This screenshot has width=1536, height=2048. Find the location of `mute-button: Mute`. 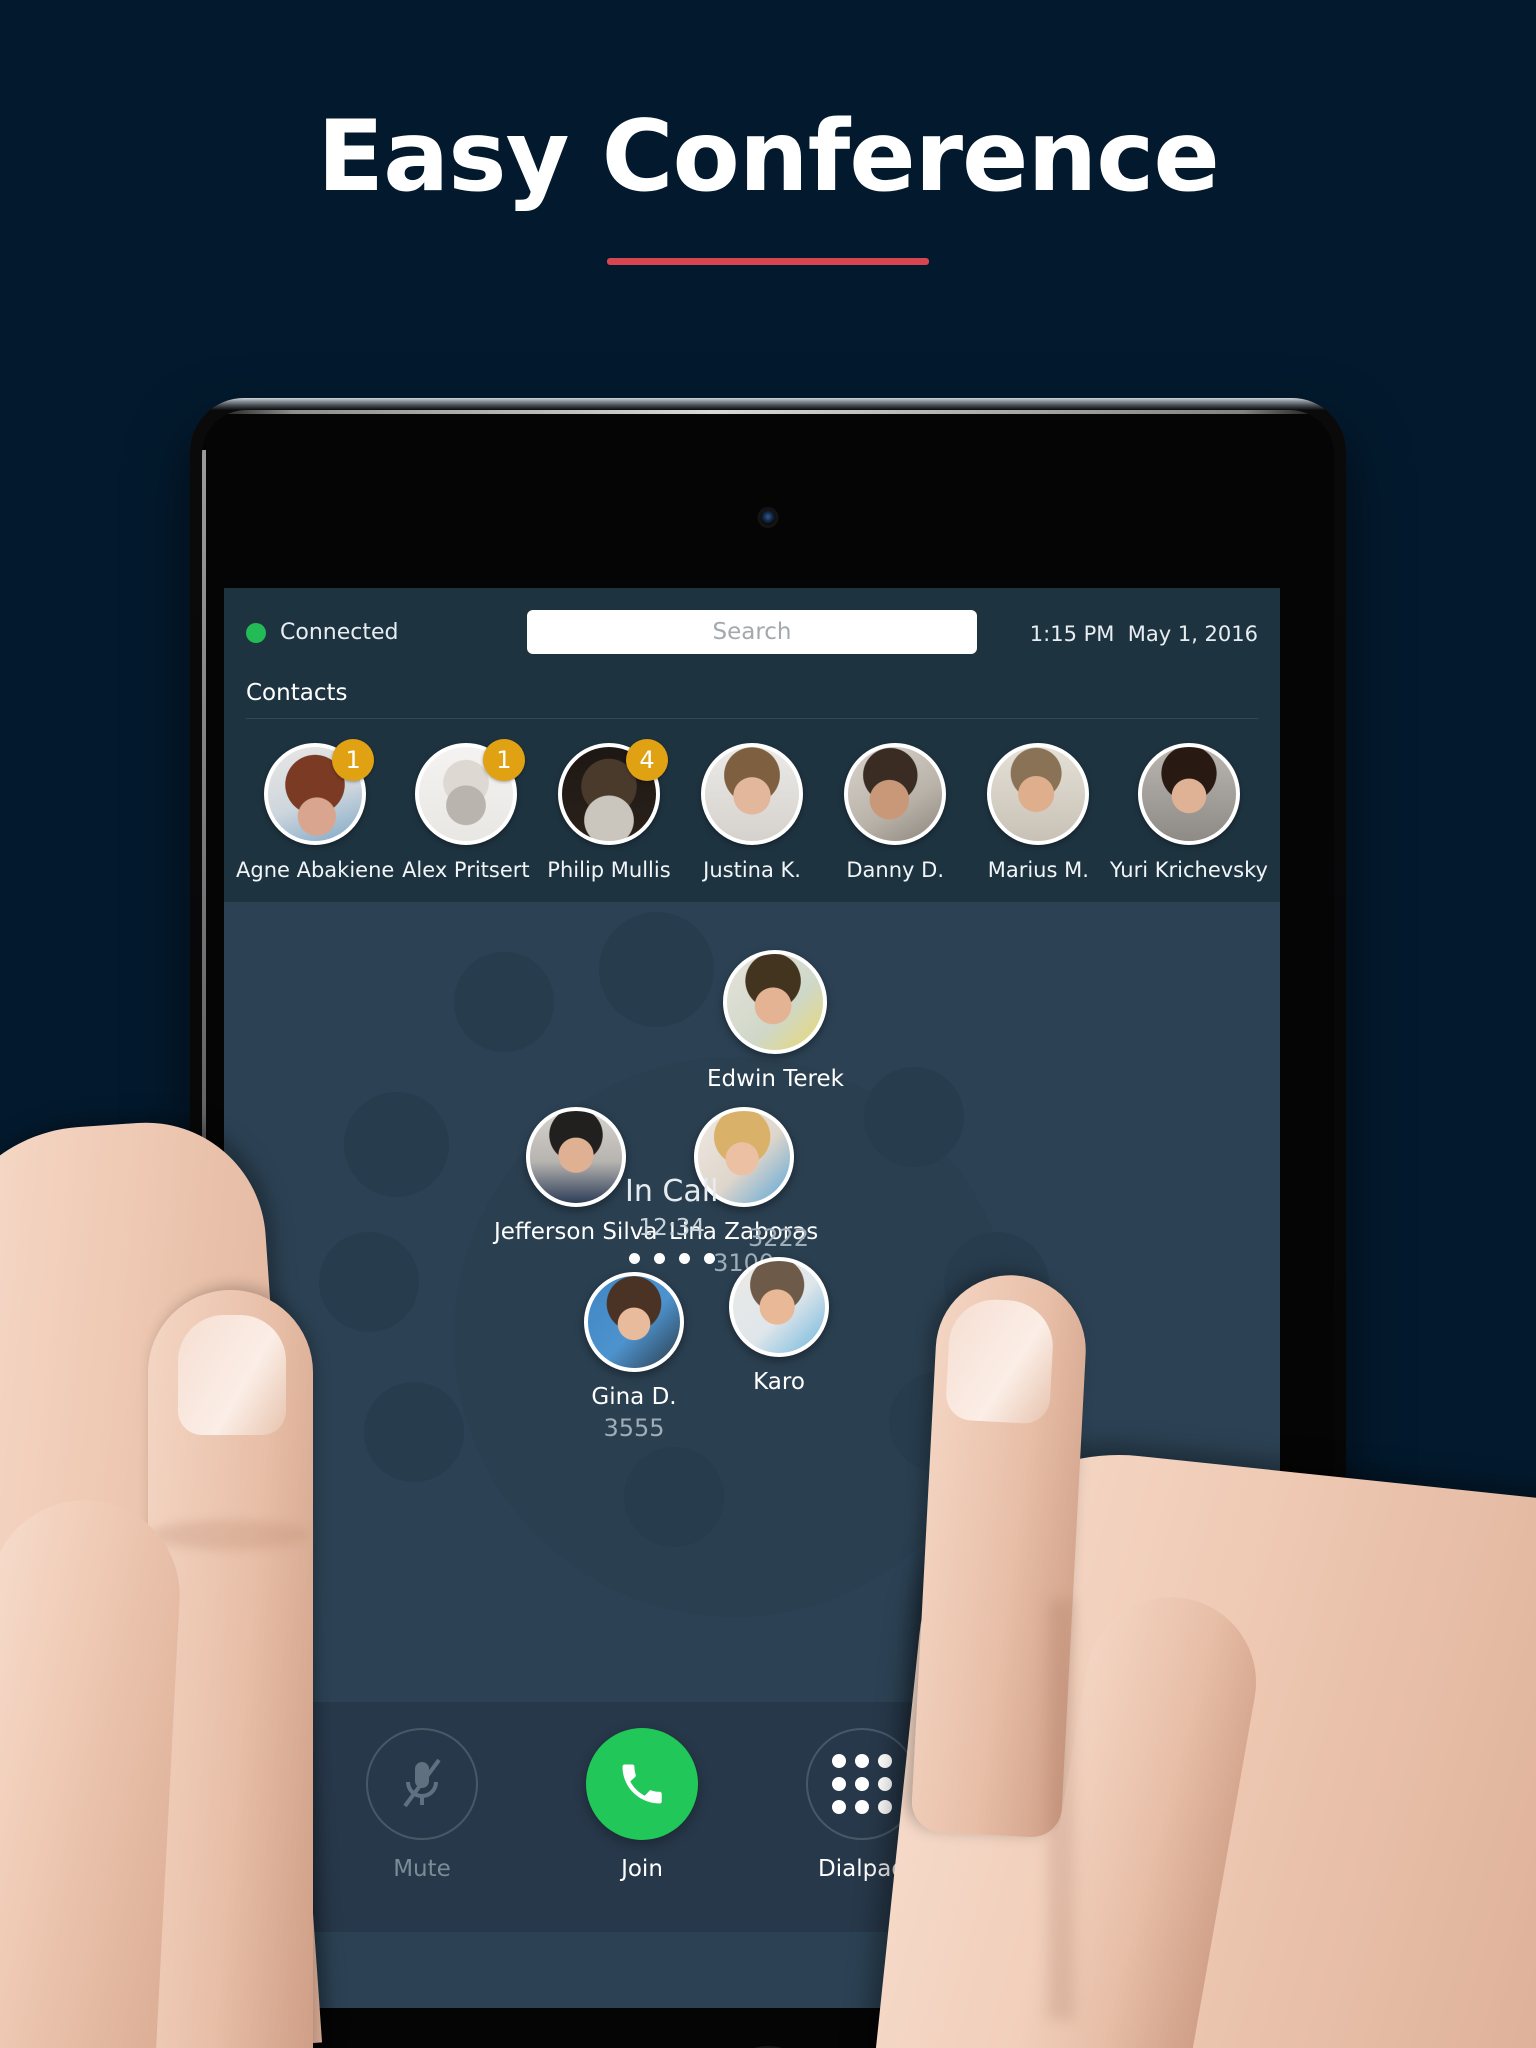

mute-button: Mute is located at coordinates (422, 1805).